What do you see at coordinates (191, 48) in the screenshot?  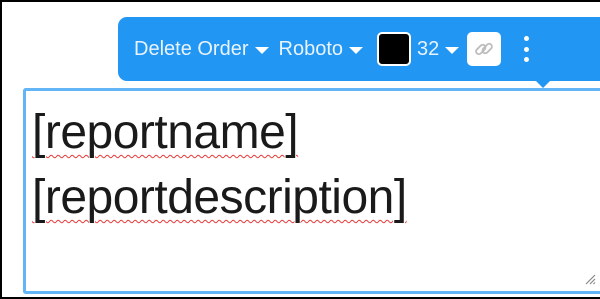 I see `order-dropdown-label: Delete Order` at bounding box center [191, 48].